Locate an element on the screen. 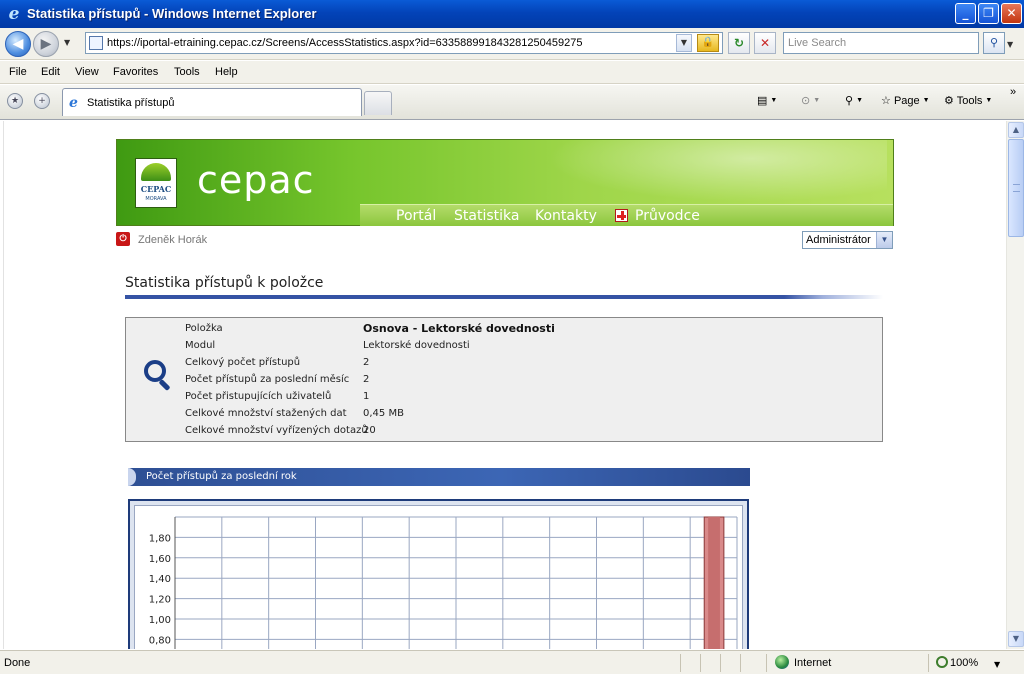 This screenshot has height=674, width=1024. stop-button: ✕ is located at coordinates (765, 43).